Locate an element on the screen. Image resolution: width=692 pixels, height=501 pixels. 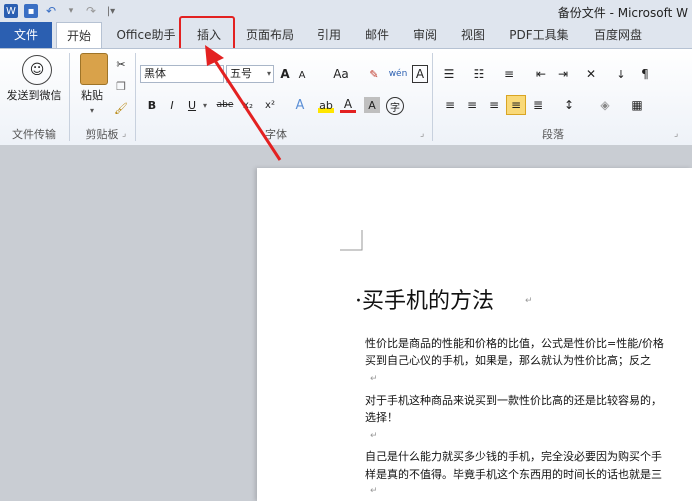
tab-mailings: 邮件 is located at coordinates (377, 35).